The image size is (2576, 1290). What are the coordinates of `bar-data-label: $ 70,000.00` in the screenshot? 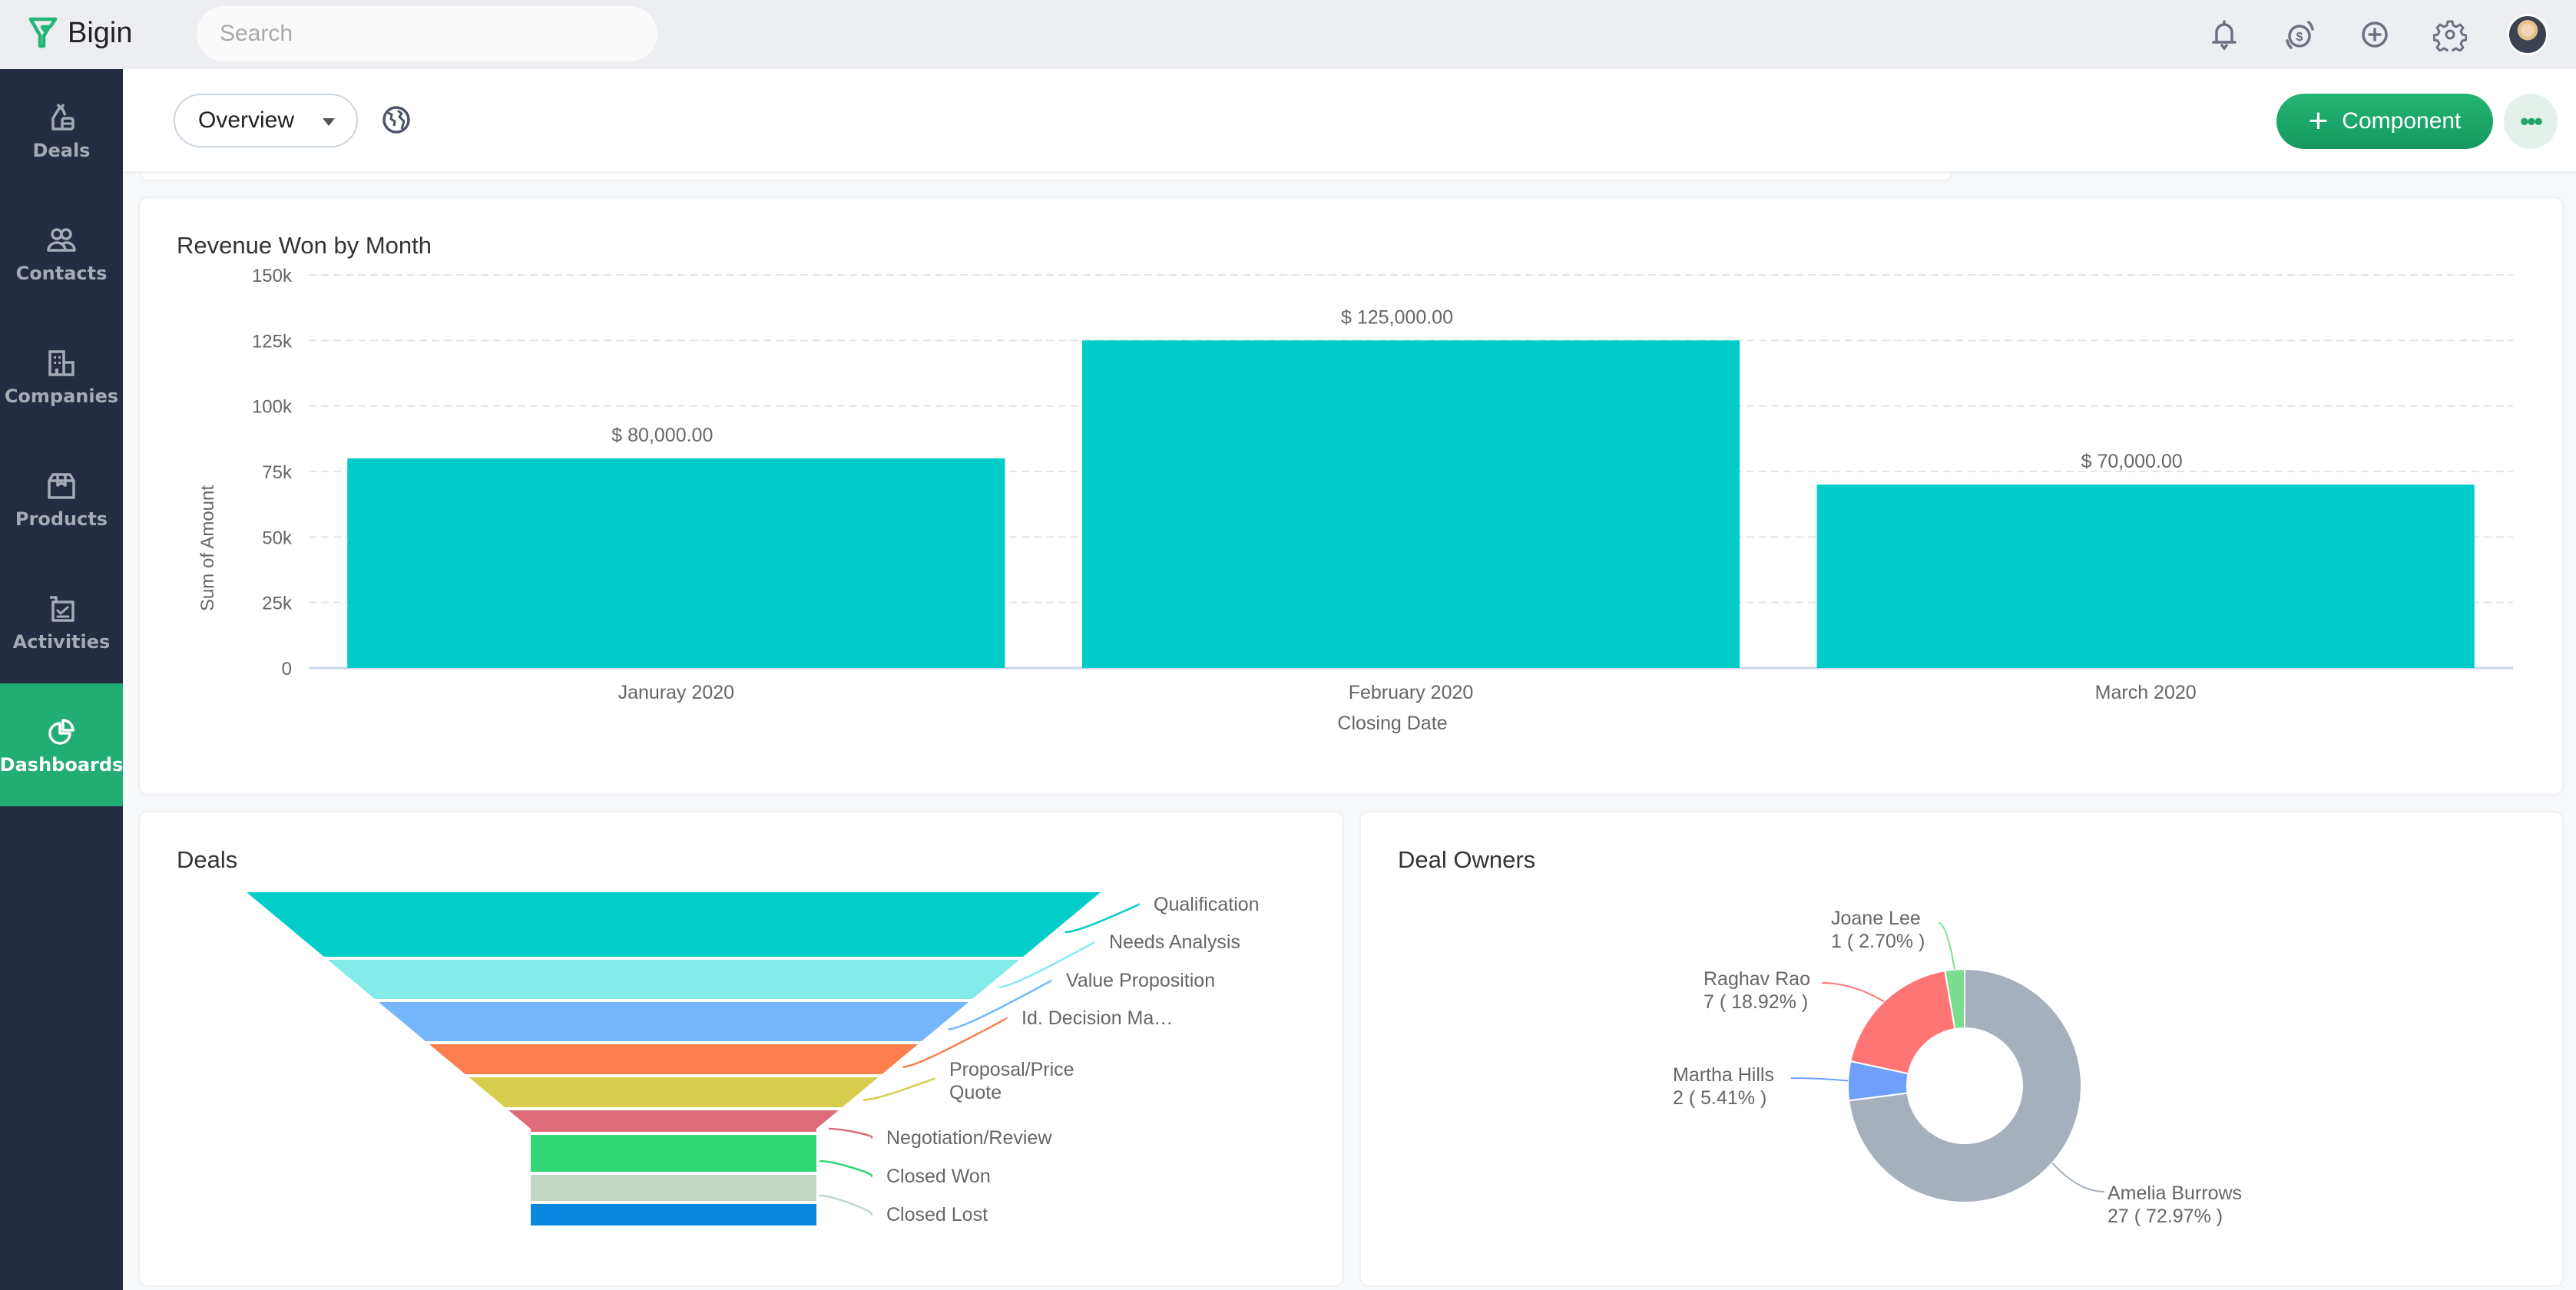 It's located at (2132, 461).